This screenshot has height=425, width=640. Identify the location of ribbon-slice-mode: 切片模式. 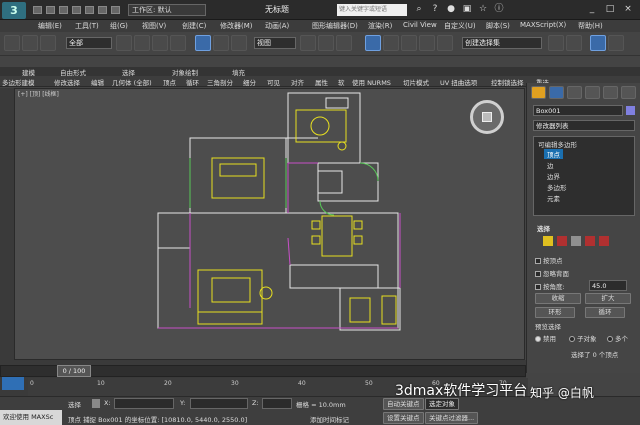
(416, 82).